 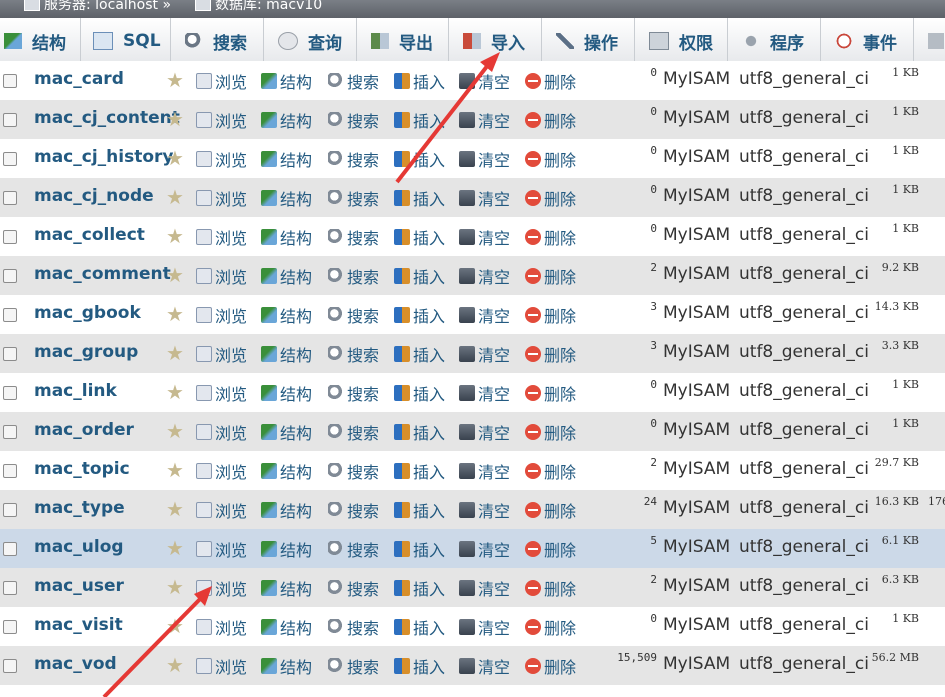 What do you see at coordinates (867, 41) in the screenshot?
I see `tab-events: 事件` at bounding box center [867, 41].